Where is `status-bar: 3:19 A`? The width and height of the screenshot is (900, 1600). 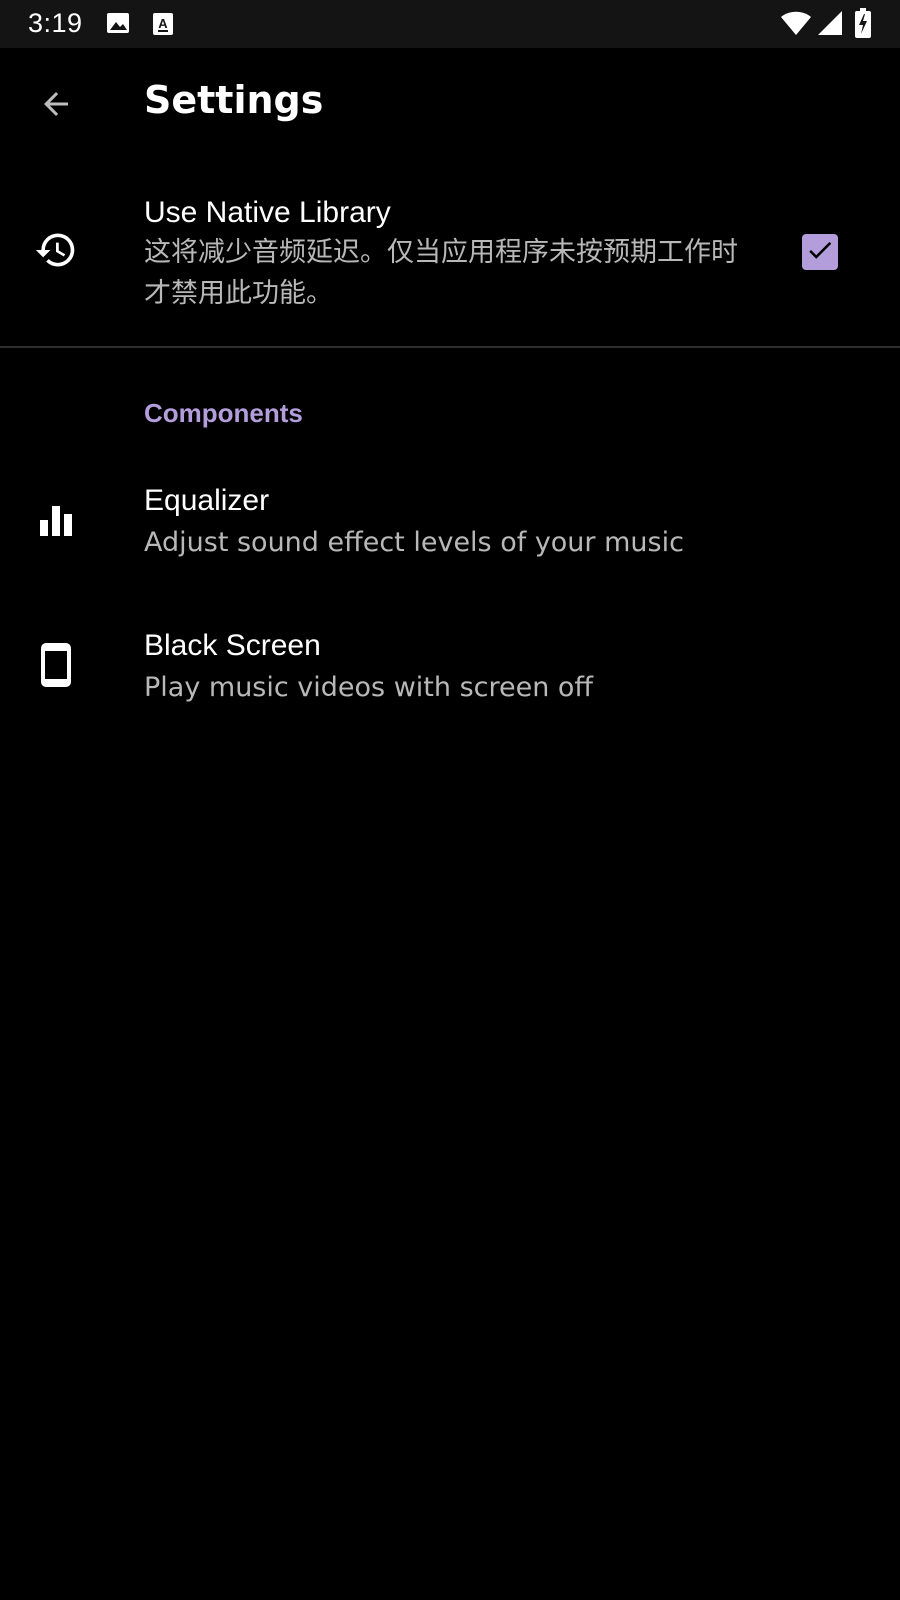 status-bar: 3:19 A is located at coordinates (450, 24).